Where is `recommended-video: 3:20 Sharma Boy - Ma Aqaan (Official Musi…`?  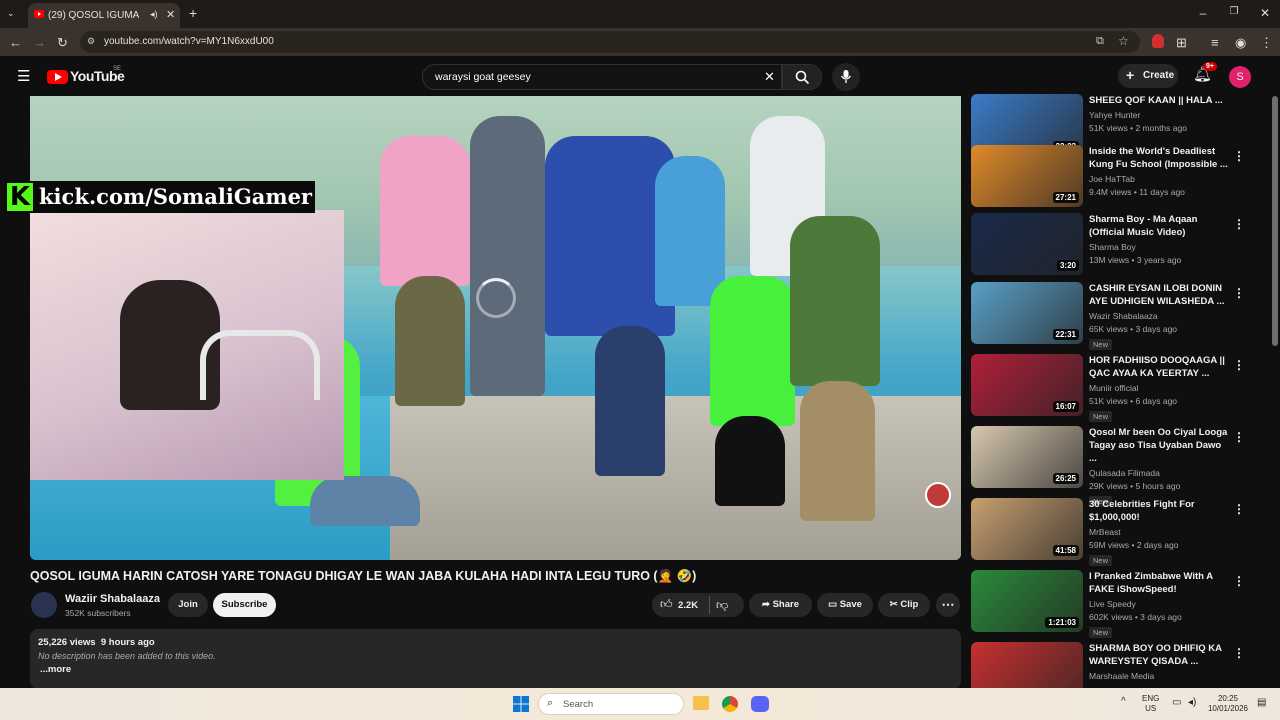 recommended-video: 3:20 Sharma Boy - Ma Aqaan (Official Musi… is located at coordinates (1121, 246).